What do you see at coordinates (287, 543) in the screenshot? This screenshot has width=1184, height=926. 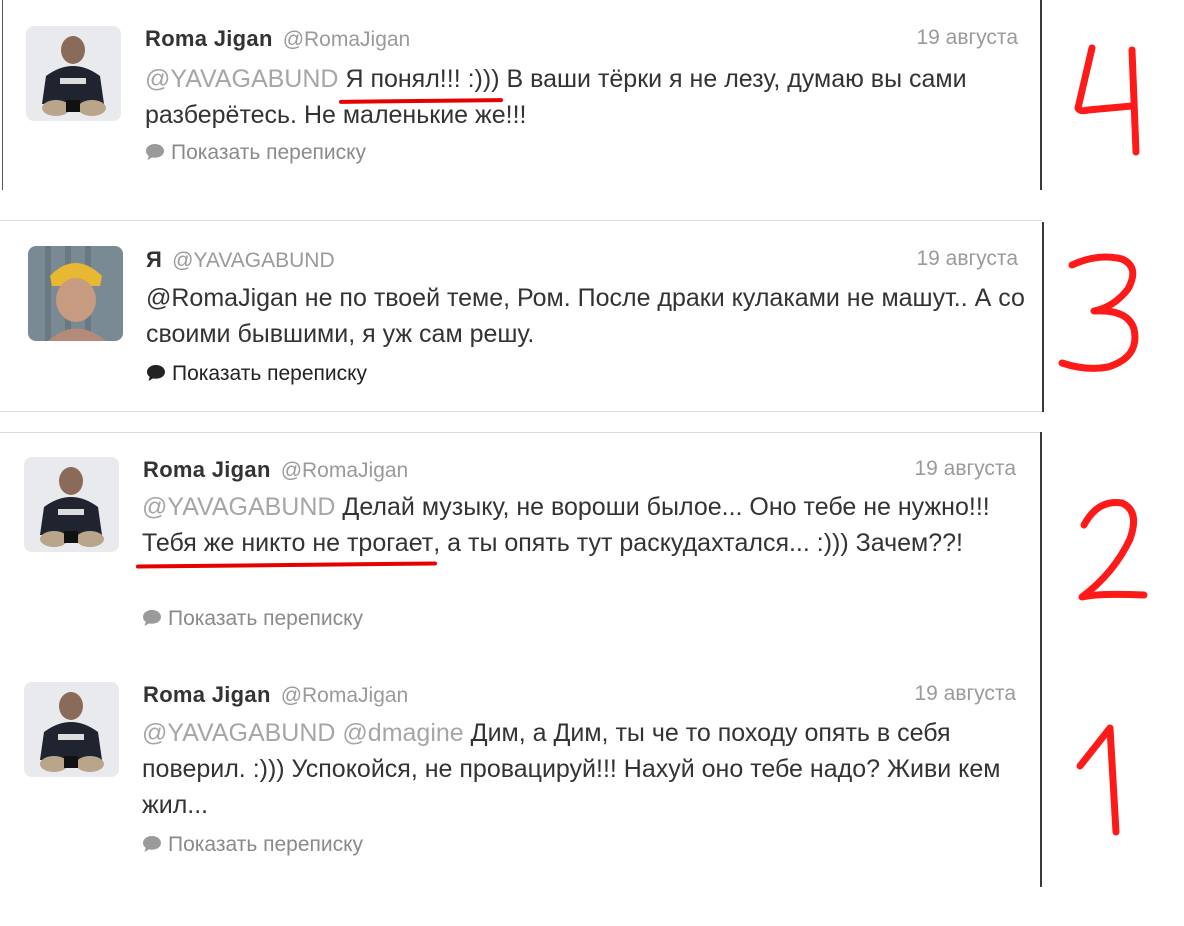 I see `underlined-phrase: Тебя же никто не трогает` at bounding box center [287, 543].